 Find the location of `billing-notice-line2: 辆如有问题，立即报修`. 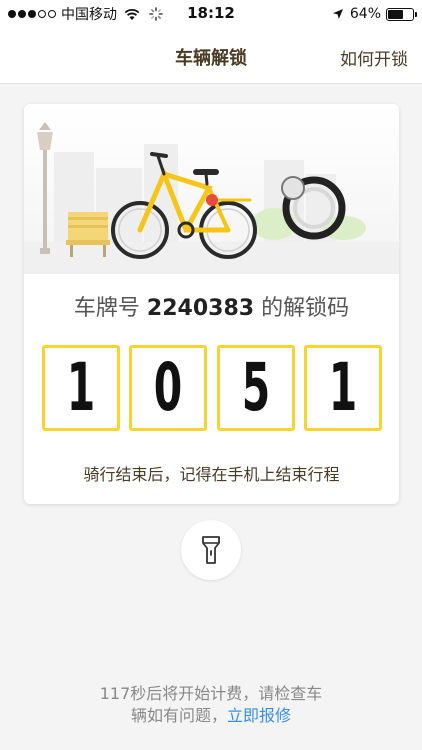

billing-notice-line2: 辆如有问题，立即报修 is located at coordinates (211, 716).